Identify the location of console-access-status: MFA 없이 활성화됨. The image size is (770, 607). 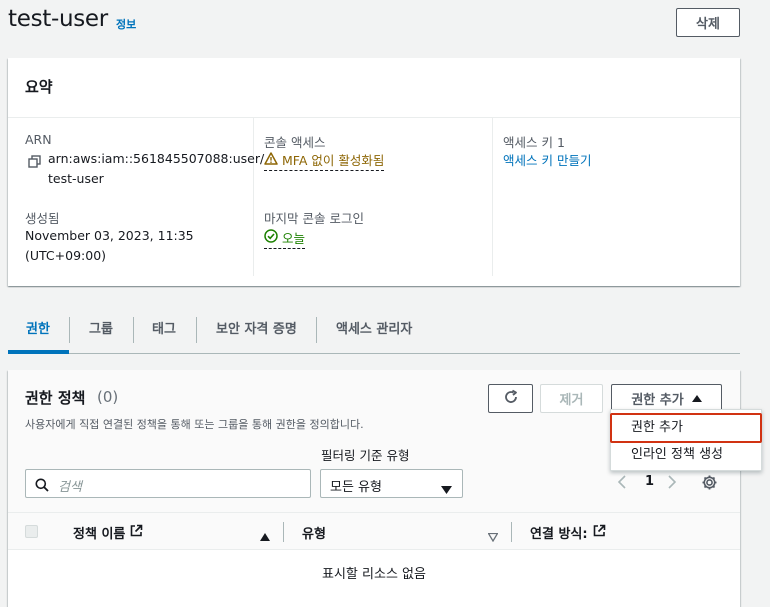
(324, 160).